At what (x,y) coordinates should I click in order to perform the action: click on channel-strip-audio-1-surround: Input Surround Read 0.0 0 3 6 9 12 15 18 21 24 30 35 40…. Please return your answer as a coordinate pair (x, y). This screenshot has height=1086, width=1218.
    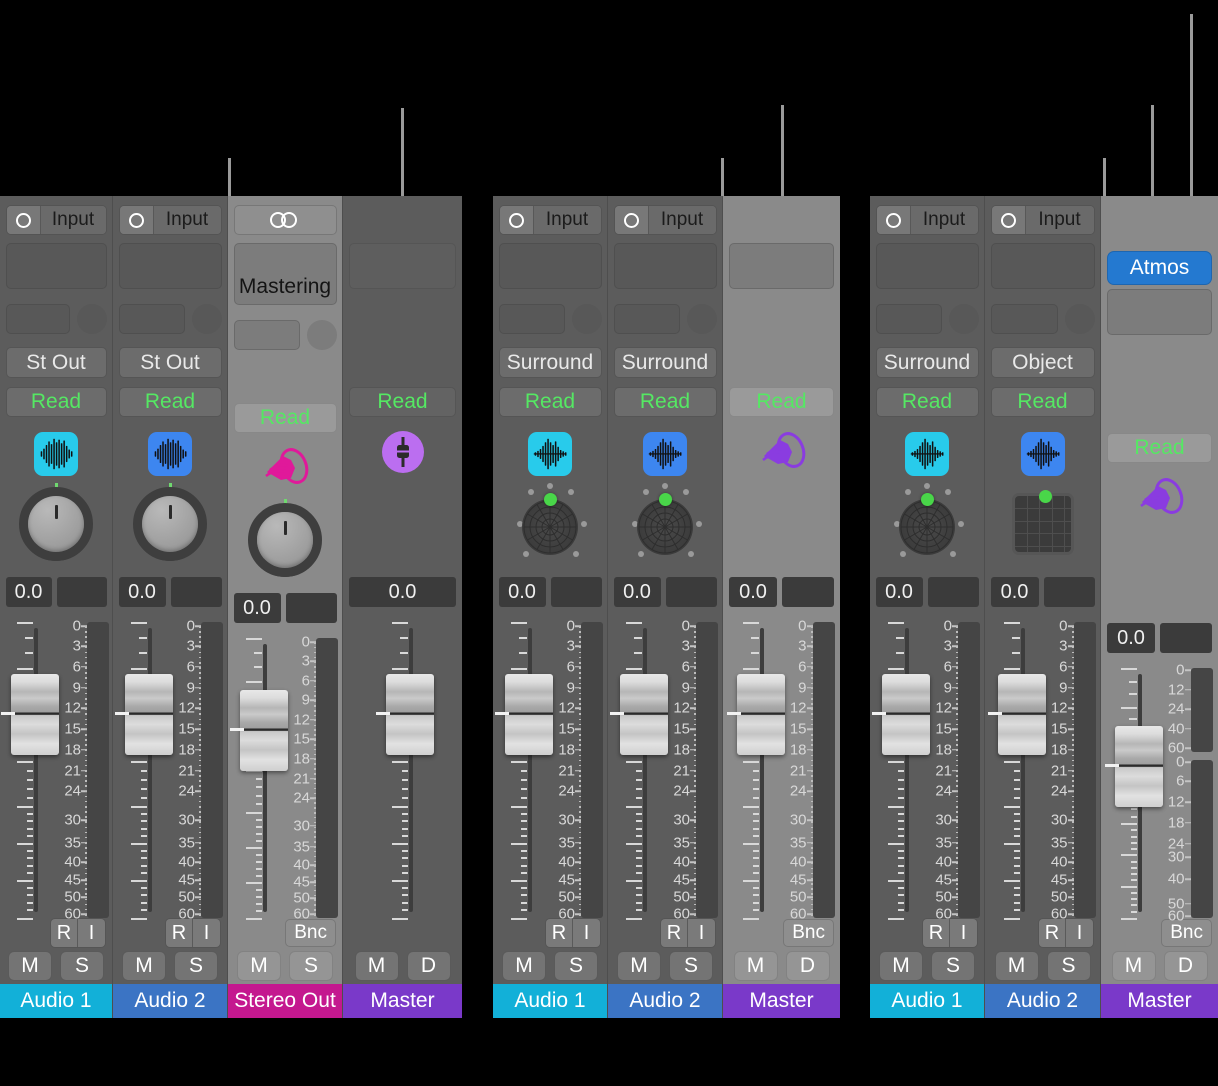
    Looking at the image, I should click on (550, 607).